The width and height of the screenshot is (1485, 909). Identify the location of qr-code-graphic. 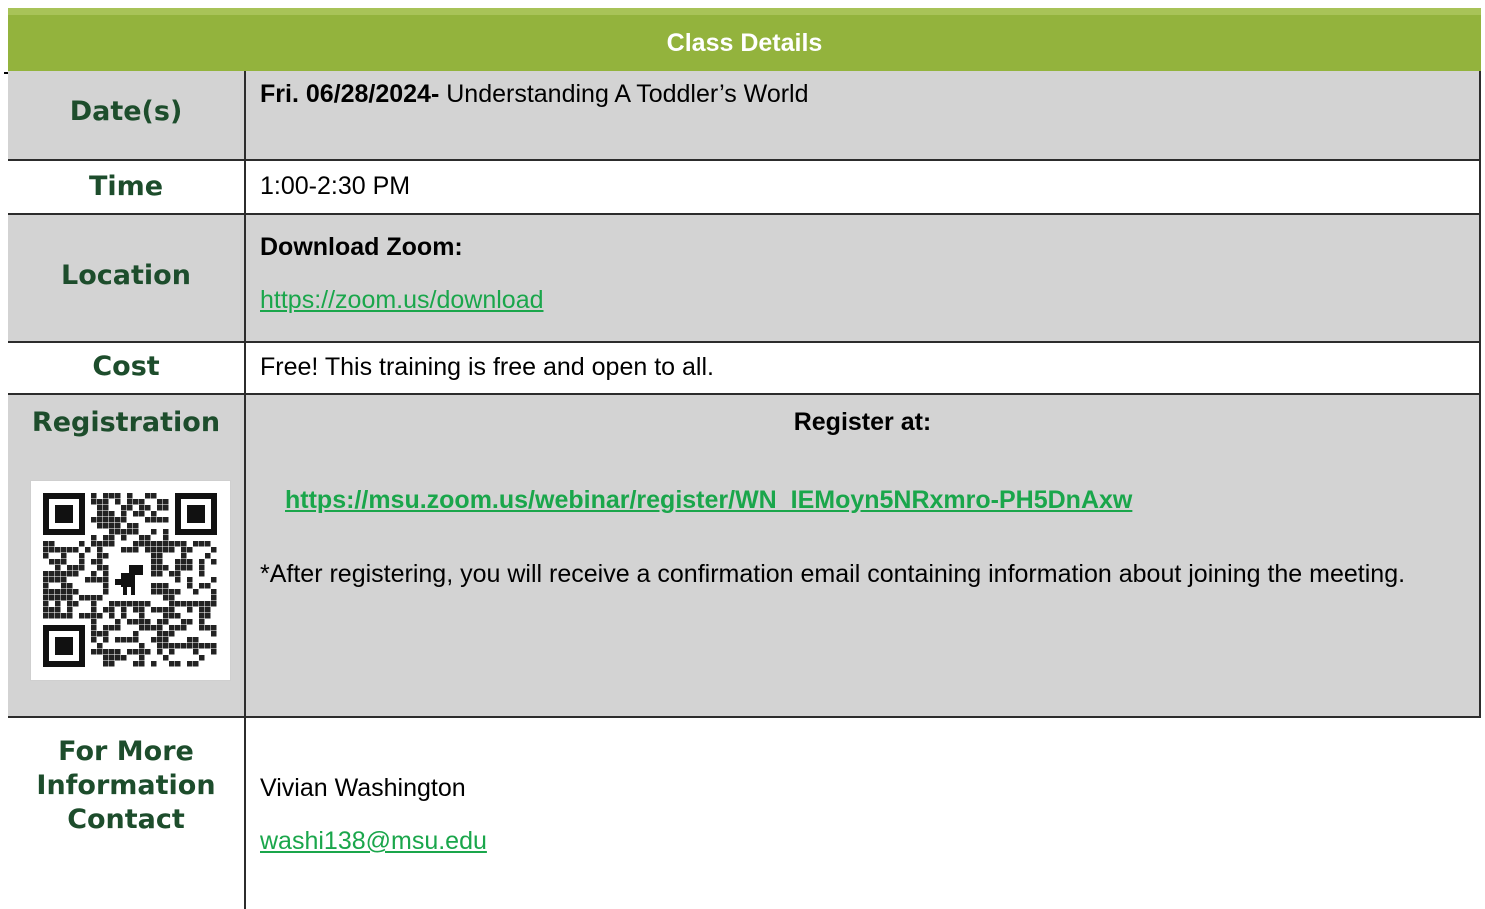
(130, 580).